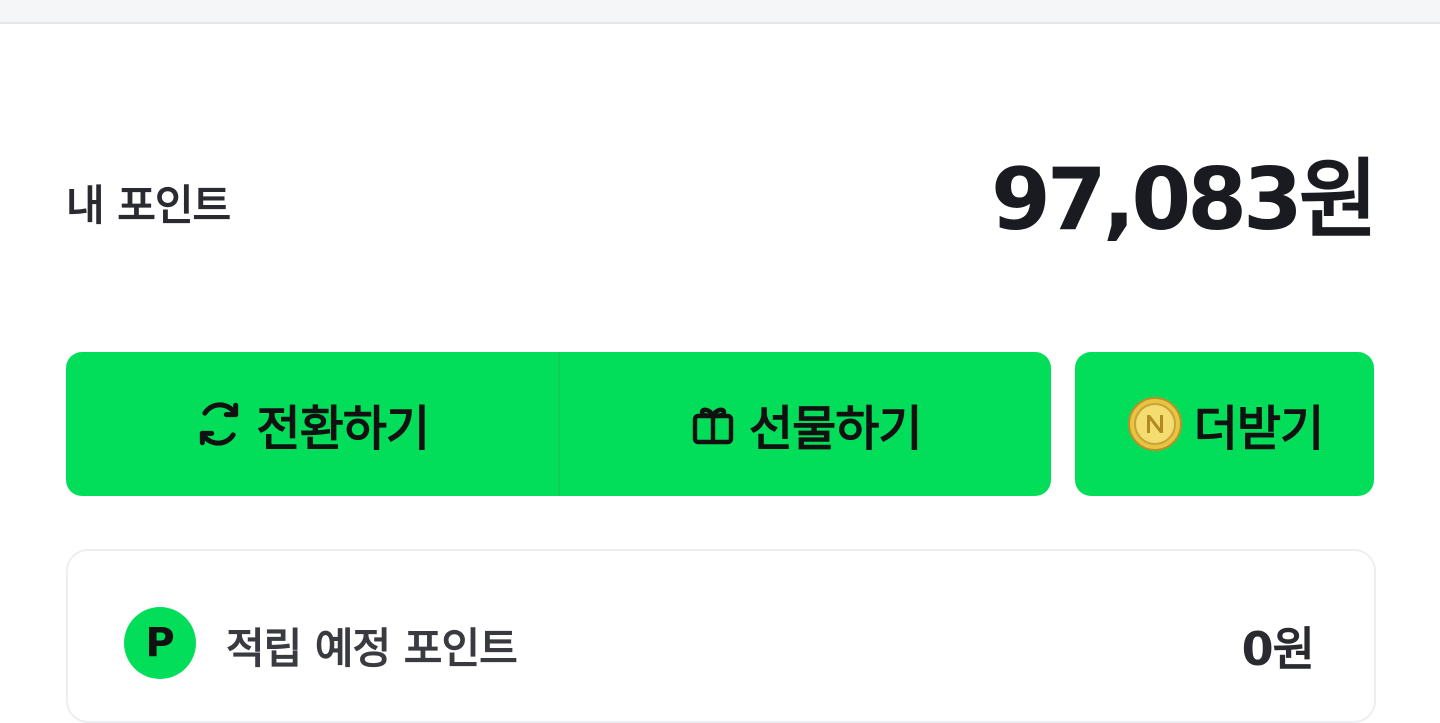  Describe the element at coordinates (343, 429) in the screenshot. I see `convert-label: 전환하기` at that location.